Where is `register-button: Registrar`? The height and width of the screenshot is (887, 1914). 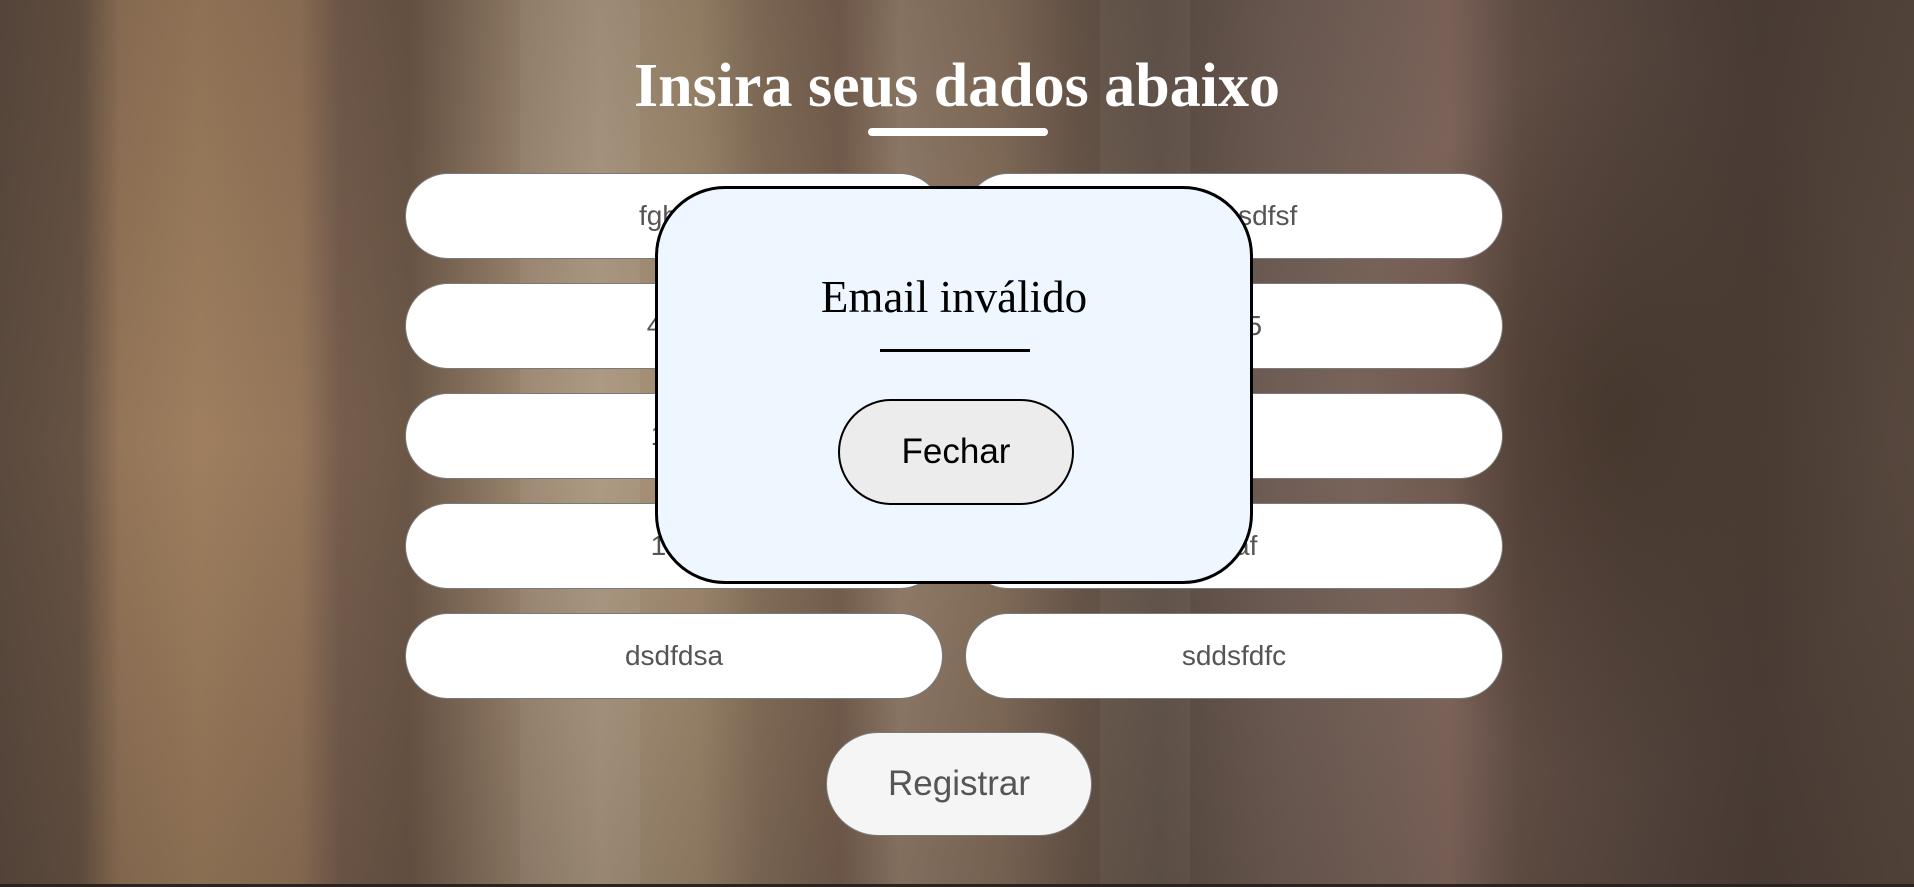 register-button: Registrar is located at coordinates (959, 784).